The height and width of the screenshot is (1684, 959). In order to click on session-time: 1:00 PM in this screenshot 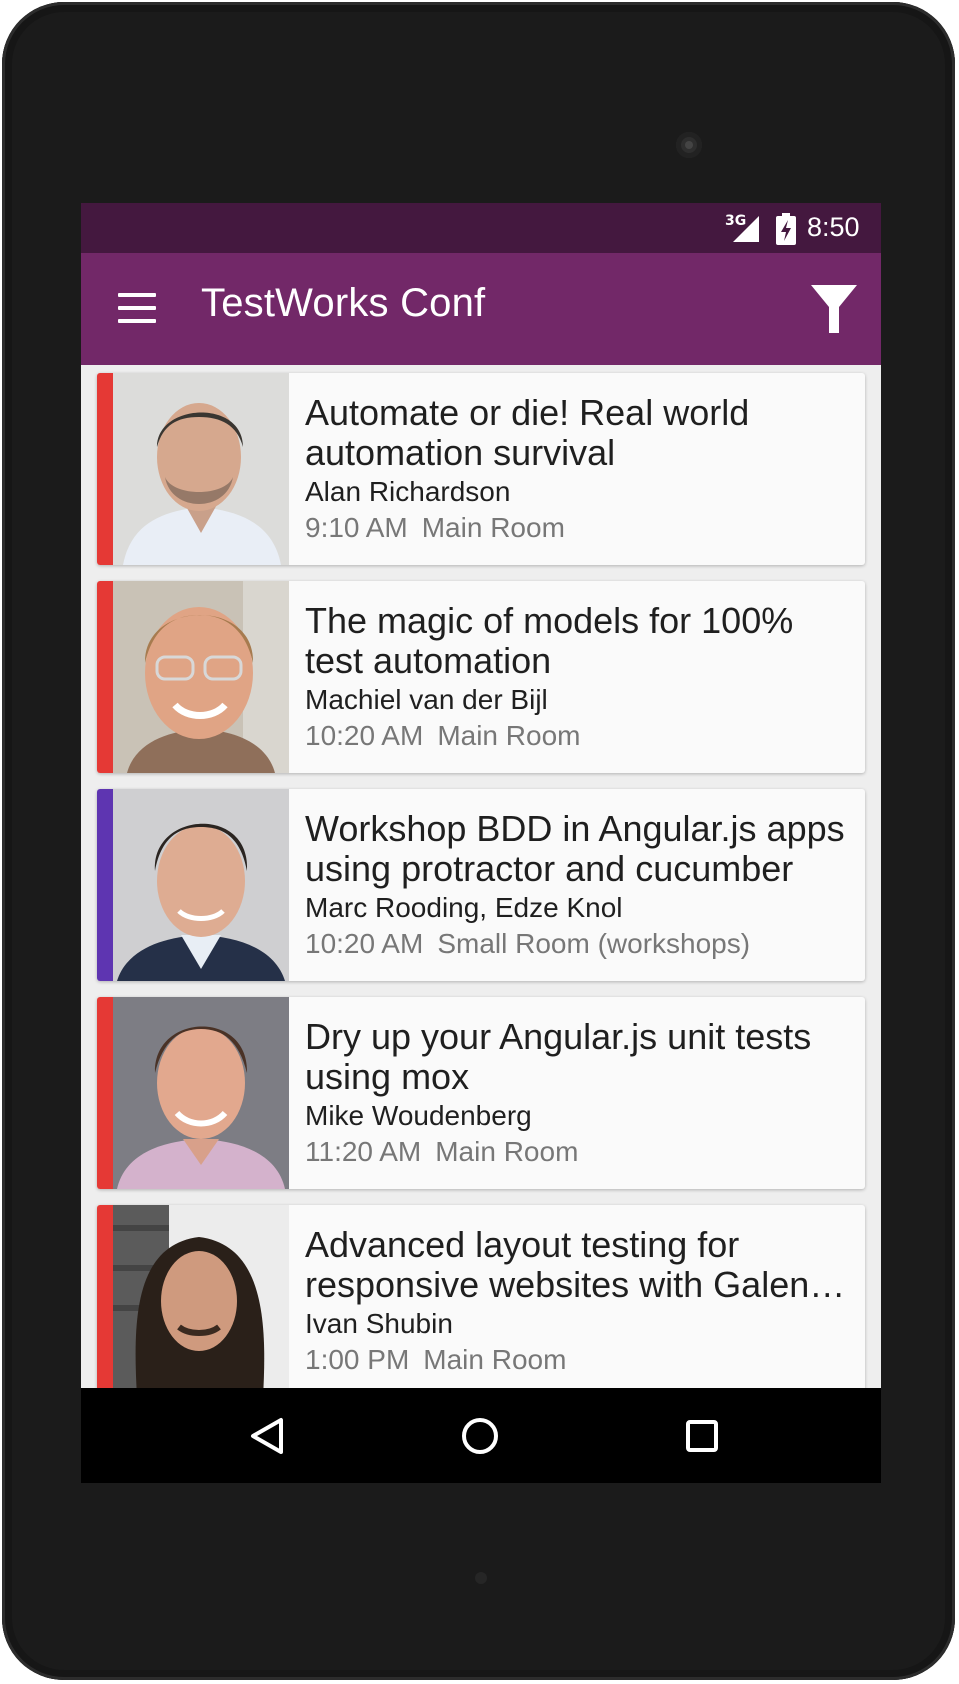, I will do `click(357, 1359)`.